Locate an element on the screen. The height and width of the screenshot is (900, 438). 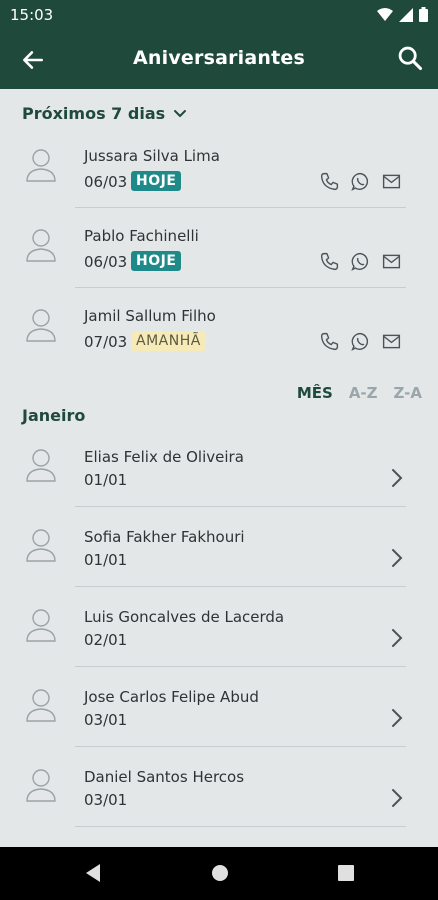
tomorrow-badge: AMANHÃ is located at coordinates (168, 341).